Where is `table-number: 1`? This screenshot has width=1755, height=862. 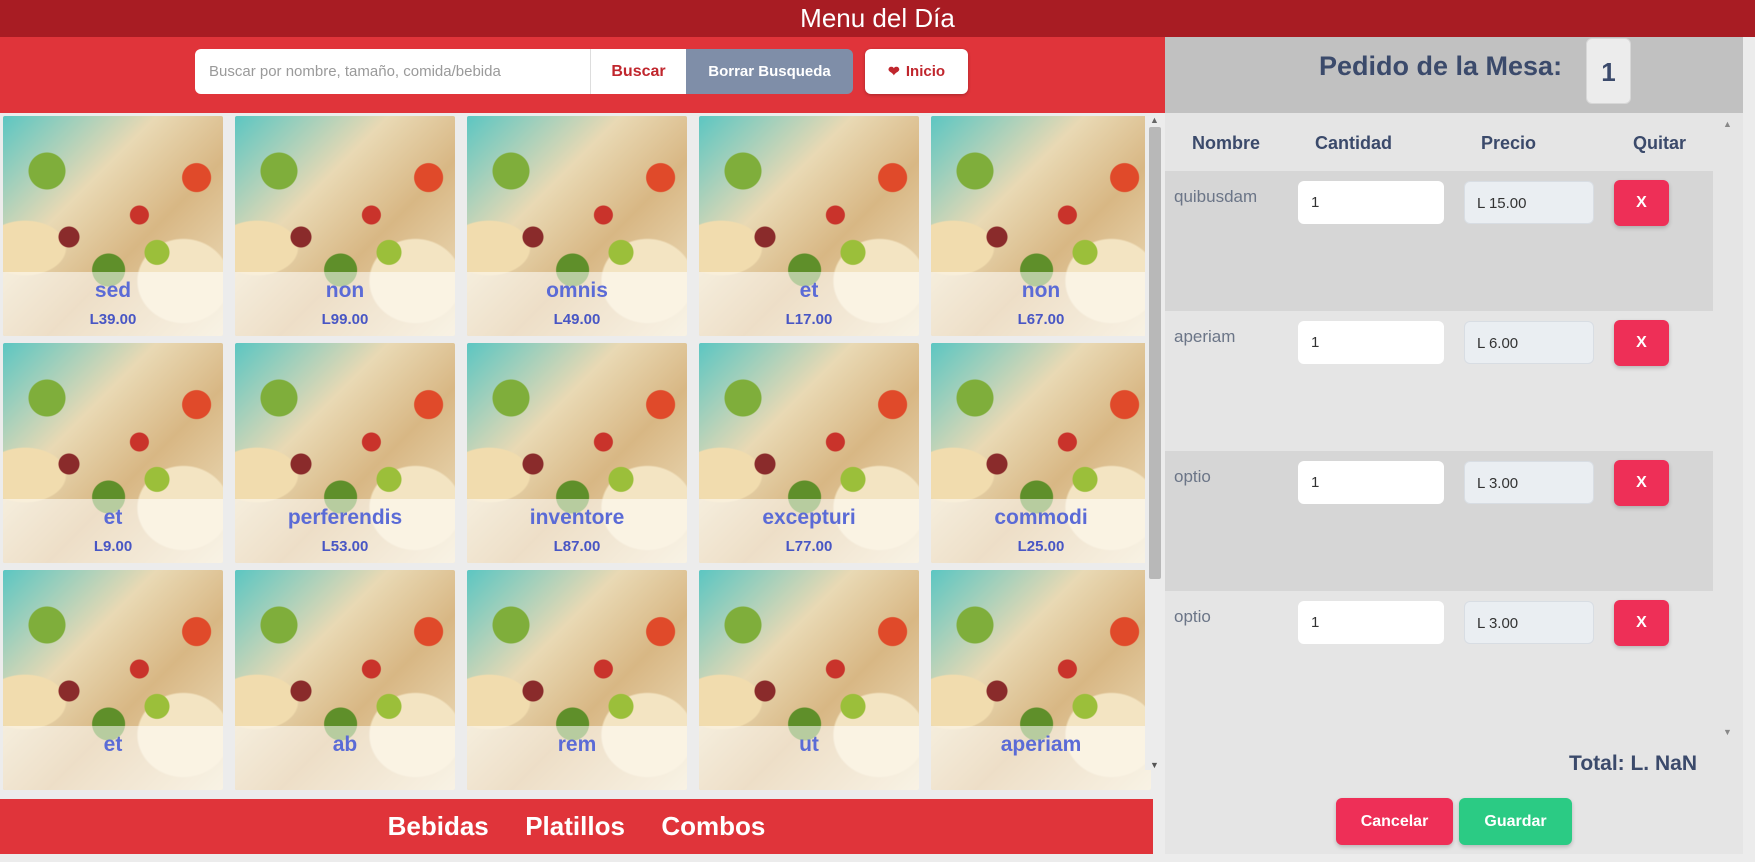
table-number: 1 is located at coordinates (1608, 71).